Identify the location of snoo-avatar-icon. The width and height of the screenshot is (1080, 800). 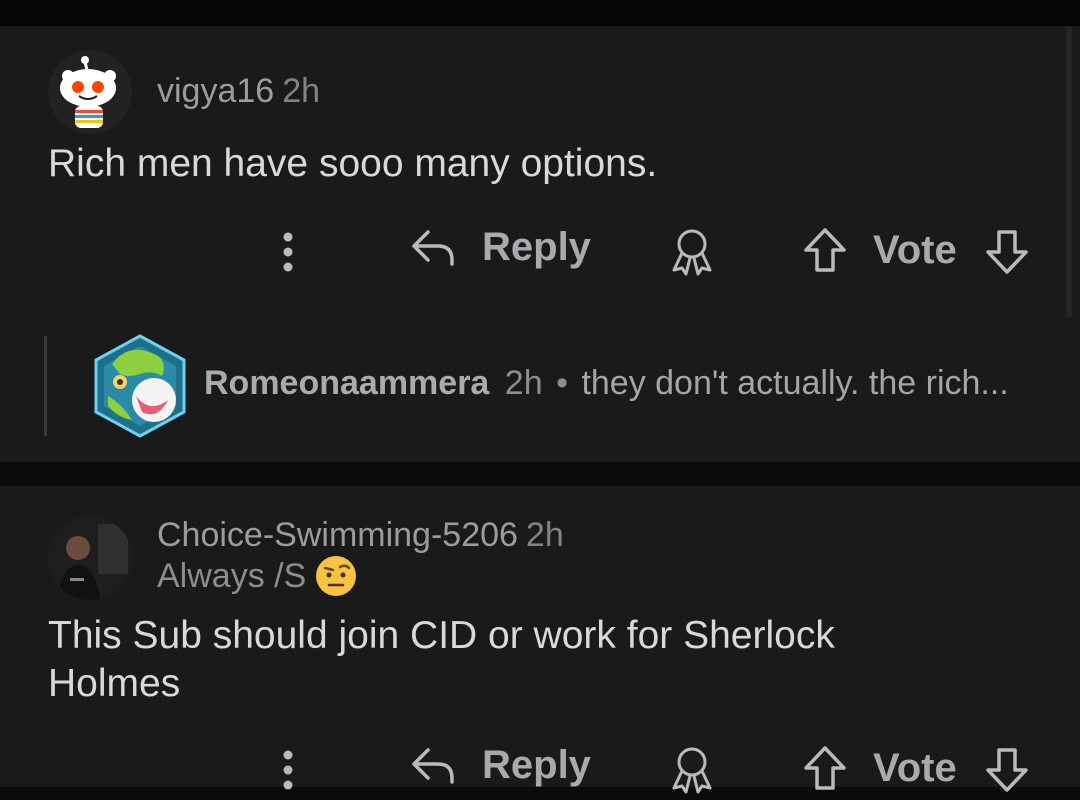
(90, 92).